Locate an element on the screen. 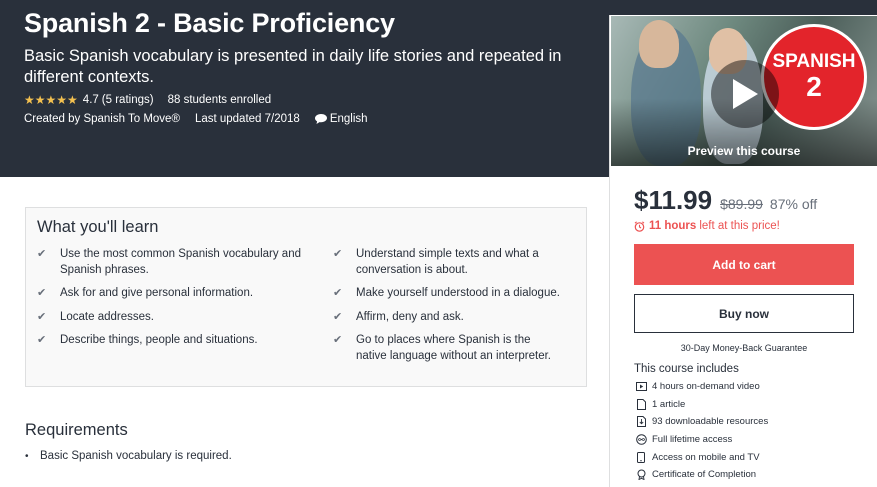 The height and width of the screenshot is (487, 877). star-rating-icon: ★★★★★ is located at coordinates (51, 100).